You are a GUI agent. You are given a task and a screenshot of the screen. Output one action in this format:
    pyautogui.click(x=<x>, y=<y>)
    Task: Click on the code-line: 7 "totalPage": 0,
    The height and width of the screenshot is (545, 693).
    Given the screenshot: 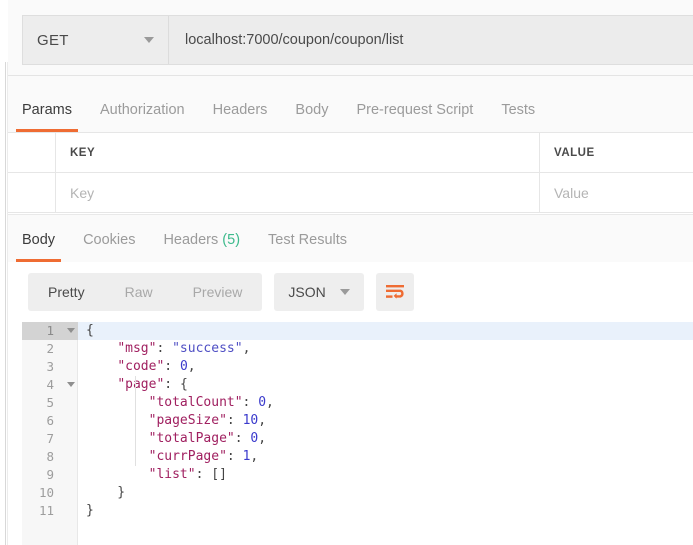 What is the action you would take?
    pyautogui.click(x=357, y=439)
    